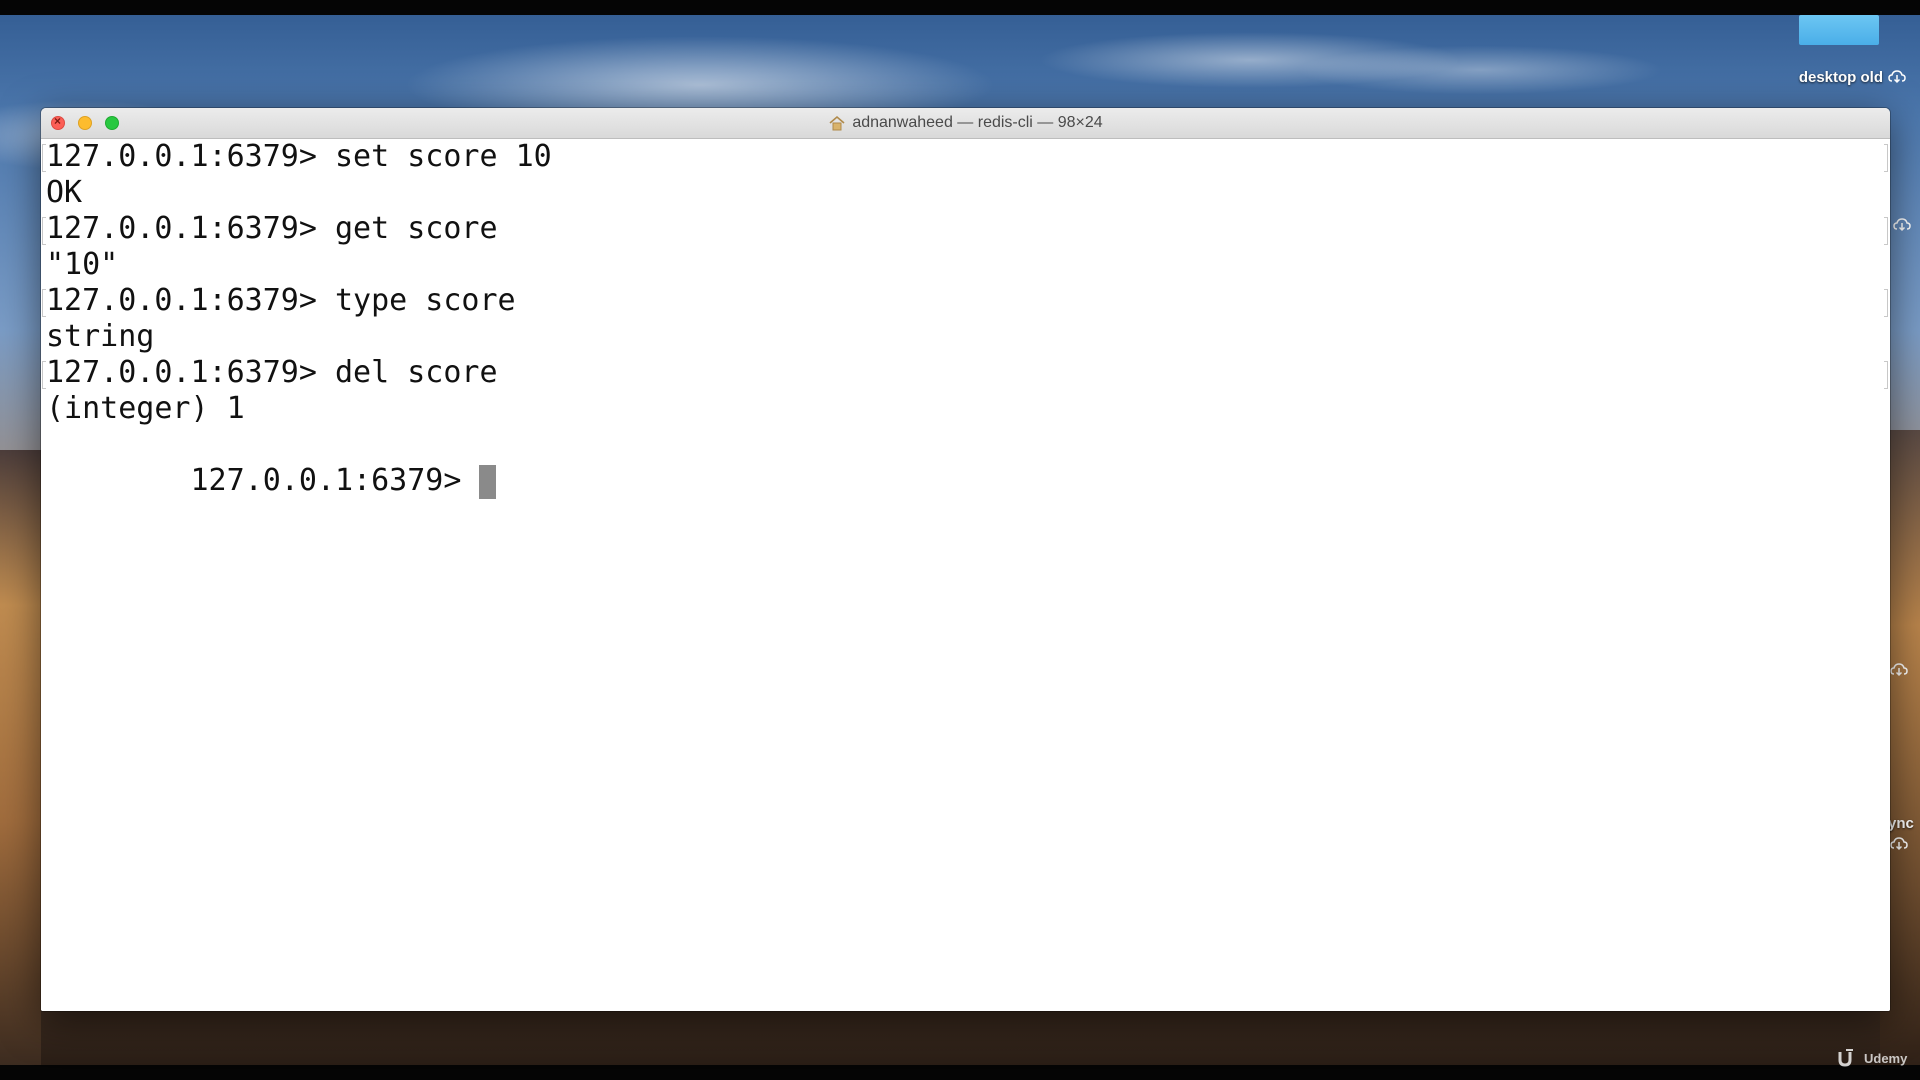 The image size is (1920, 1080). What do you see at coordinates (1839, 30) in the screenshot?
I see `desktop-folder-icon` at bounding box center [1839, 30].